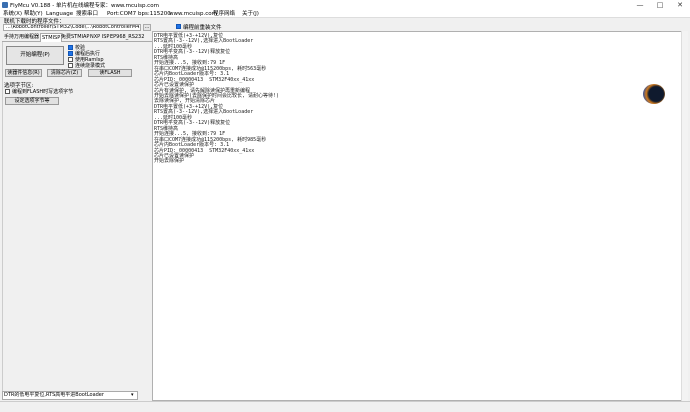 The height and width of the screenshot is (412, 690). I want to click on start-program-button: 开始编程(P), so click(35, 55).